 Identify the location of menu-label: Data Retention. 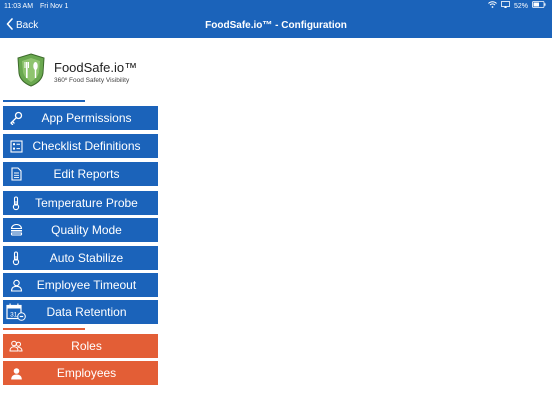
(86, 312).